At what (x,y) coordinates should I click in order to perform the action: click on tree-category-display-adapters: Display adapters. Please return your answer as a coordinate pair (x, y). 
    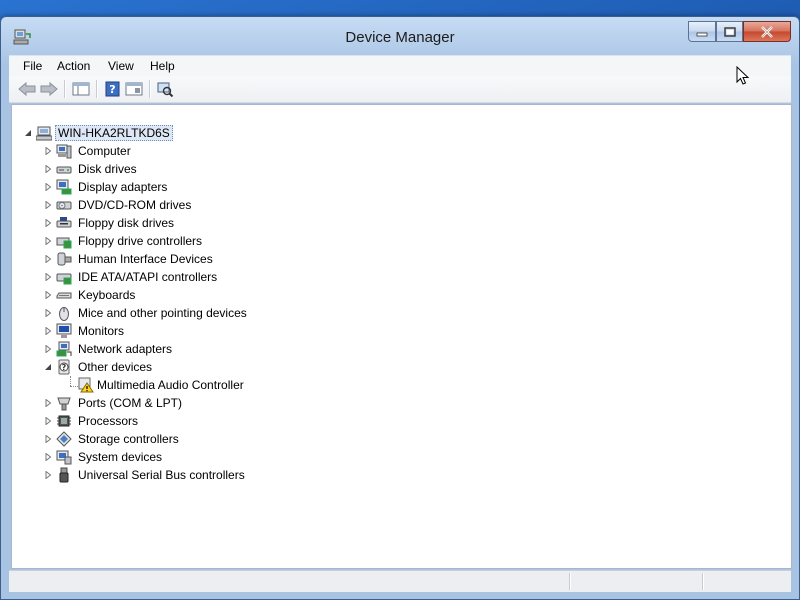
    Looking at the image, I should click on (194, 187).